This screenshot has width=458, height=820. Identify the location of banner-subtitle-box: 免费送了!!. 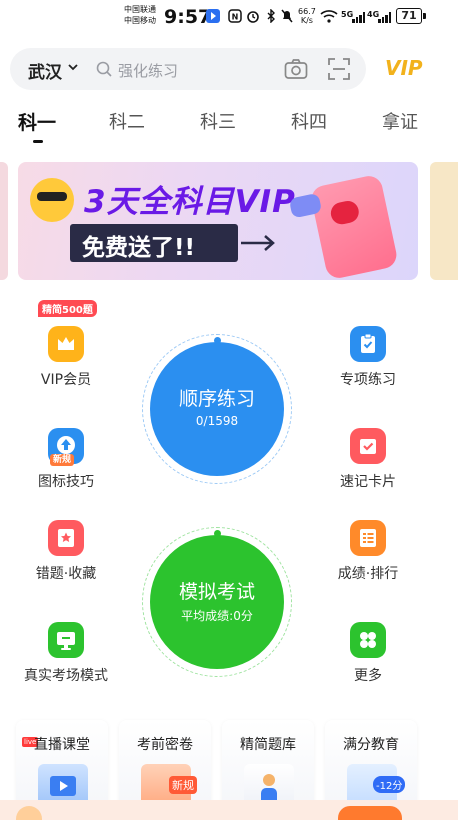
(154, 243).